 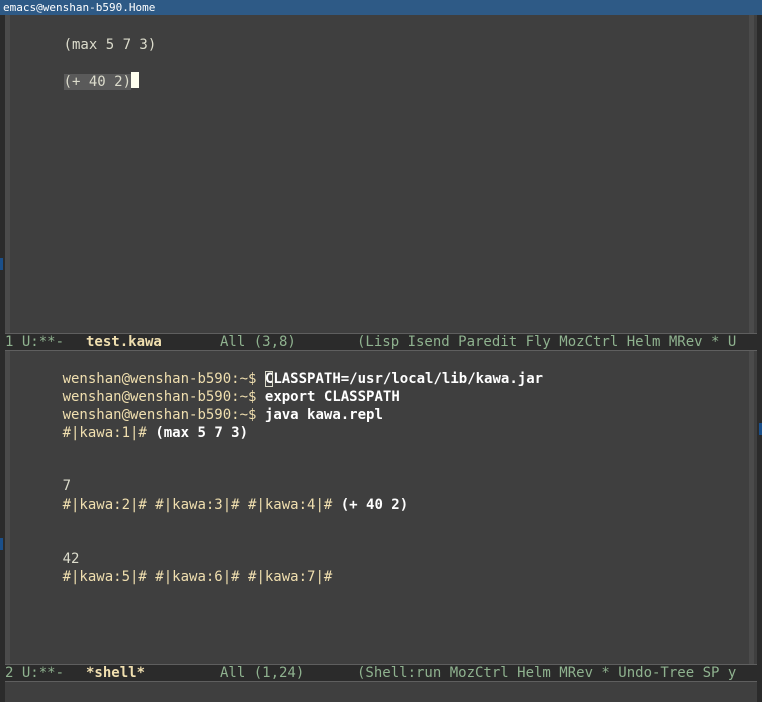 I want to click on minibuffer, so click(x=381, y=692).